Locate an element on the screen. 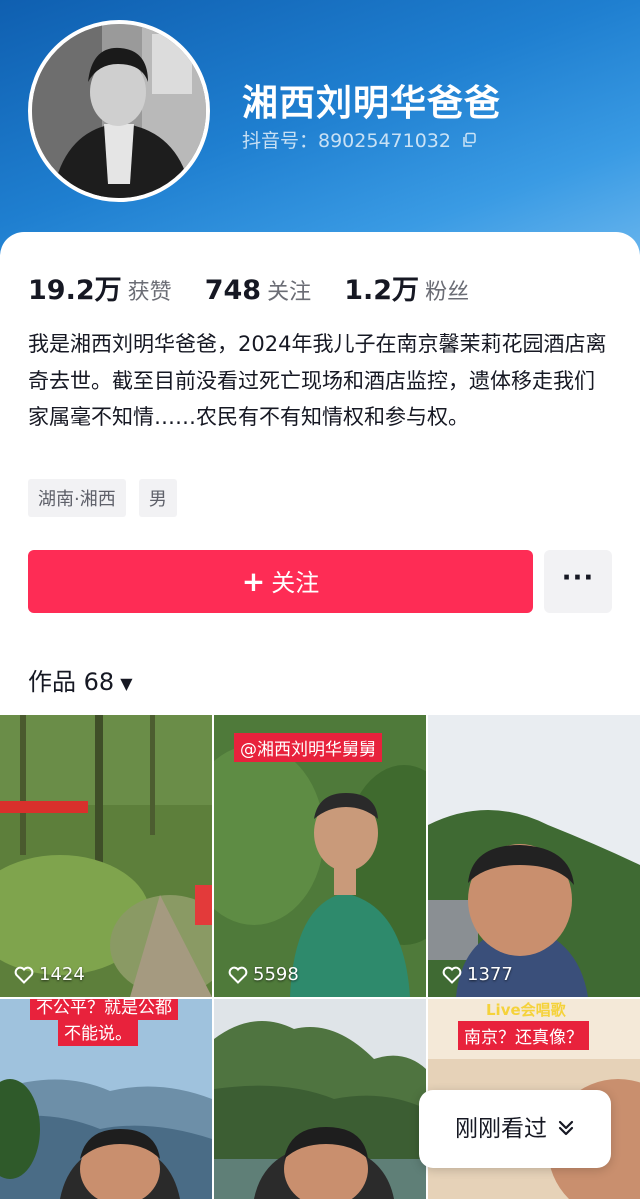  tag-gender: 男 is located at coordinates (157, 498).